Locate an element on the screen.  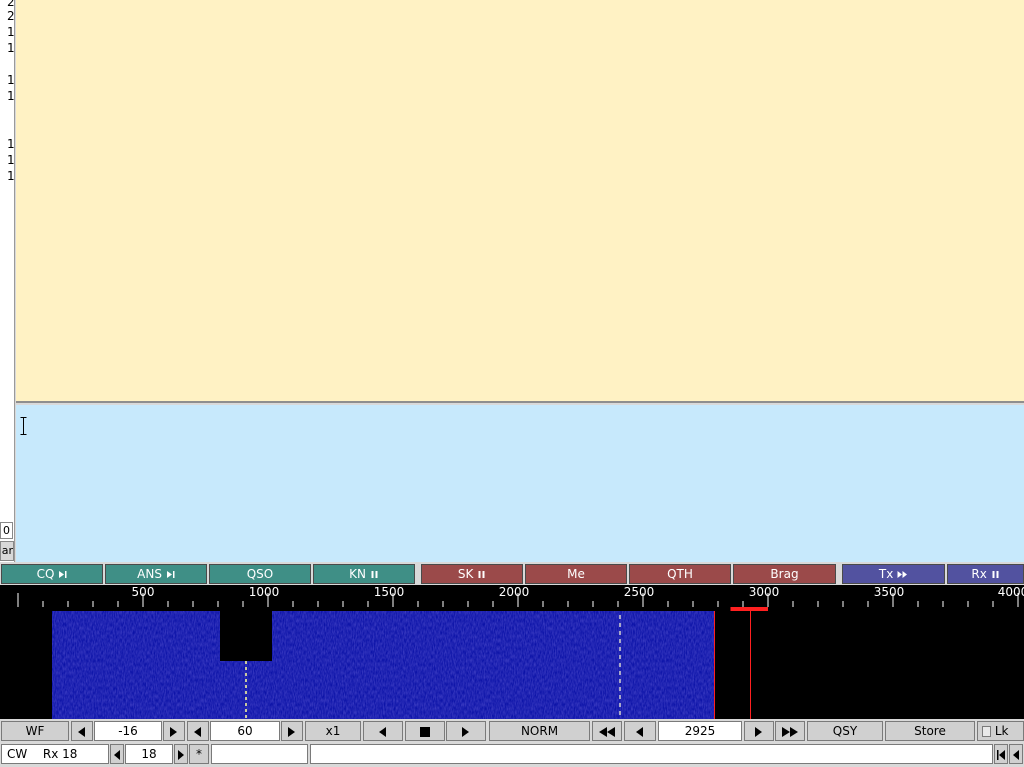
macro-label: ANS is located at coordinates (149, 574).